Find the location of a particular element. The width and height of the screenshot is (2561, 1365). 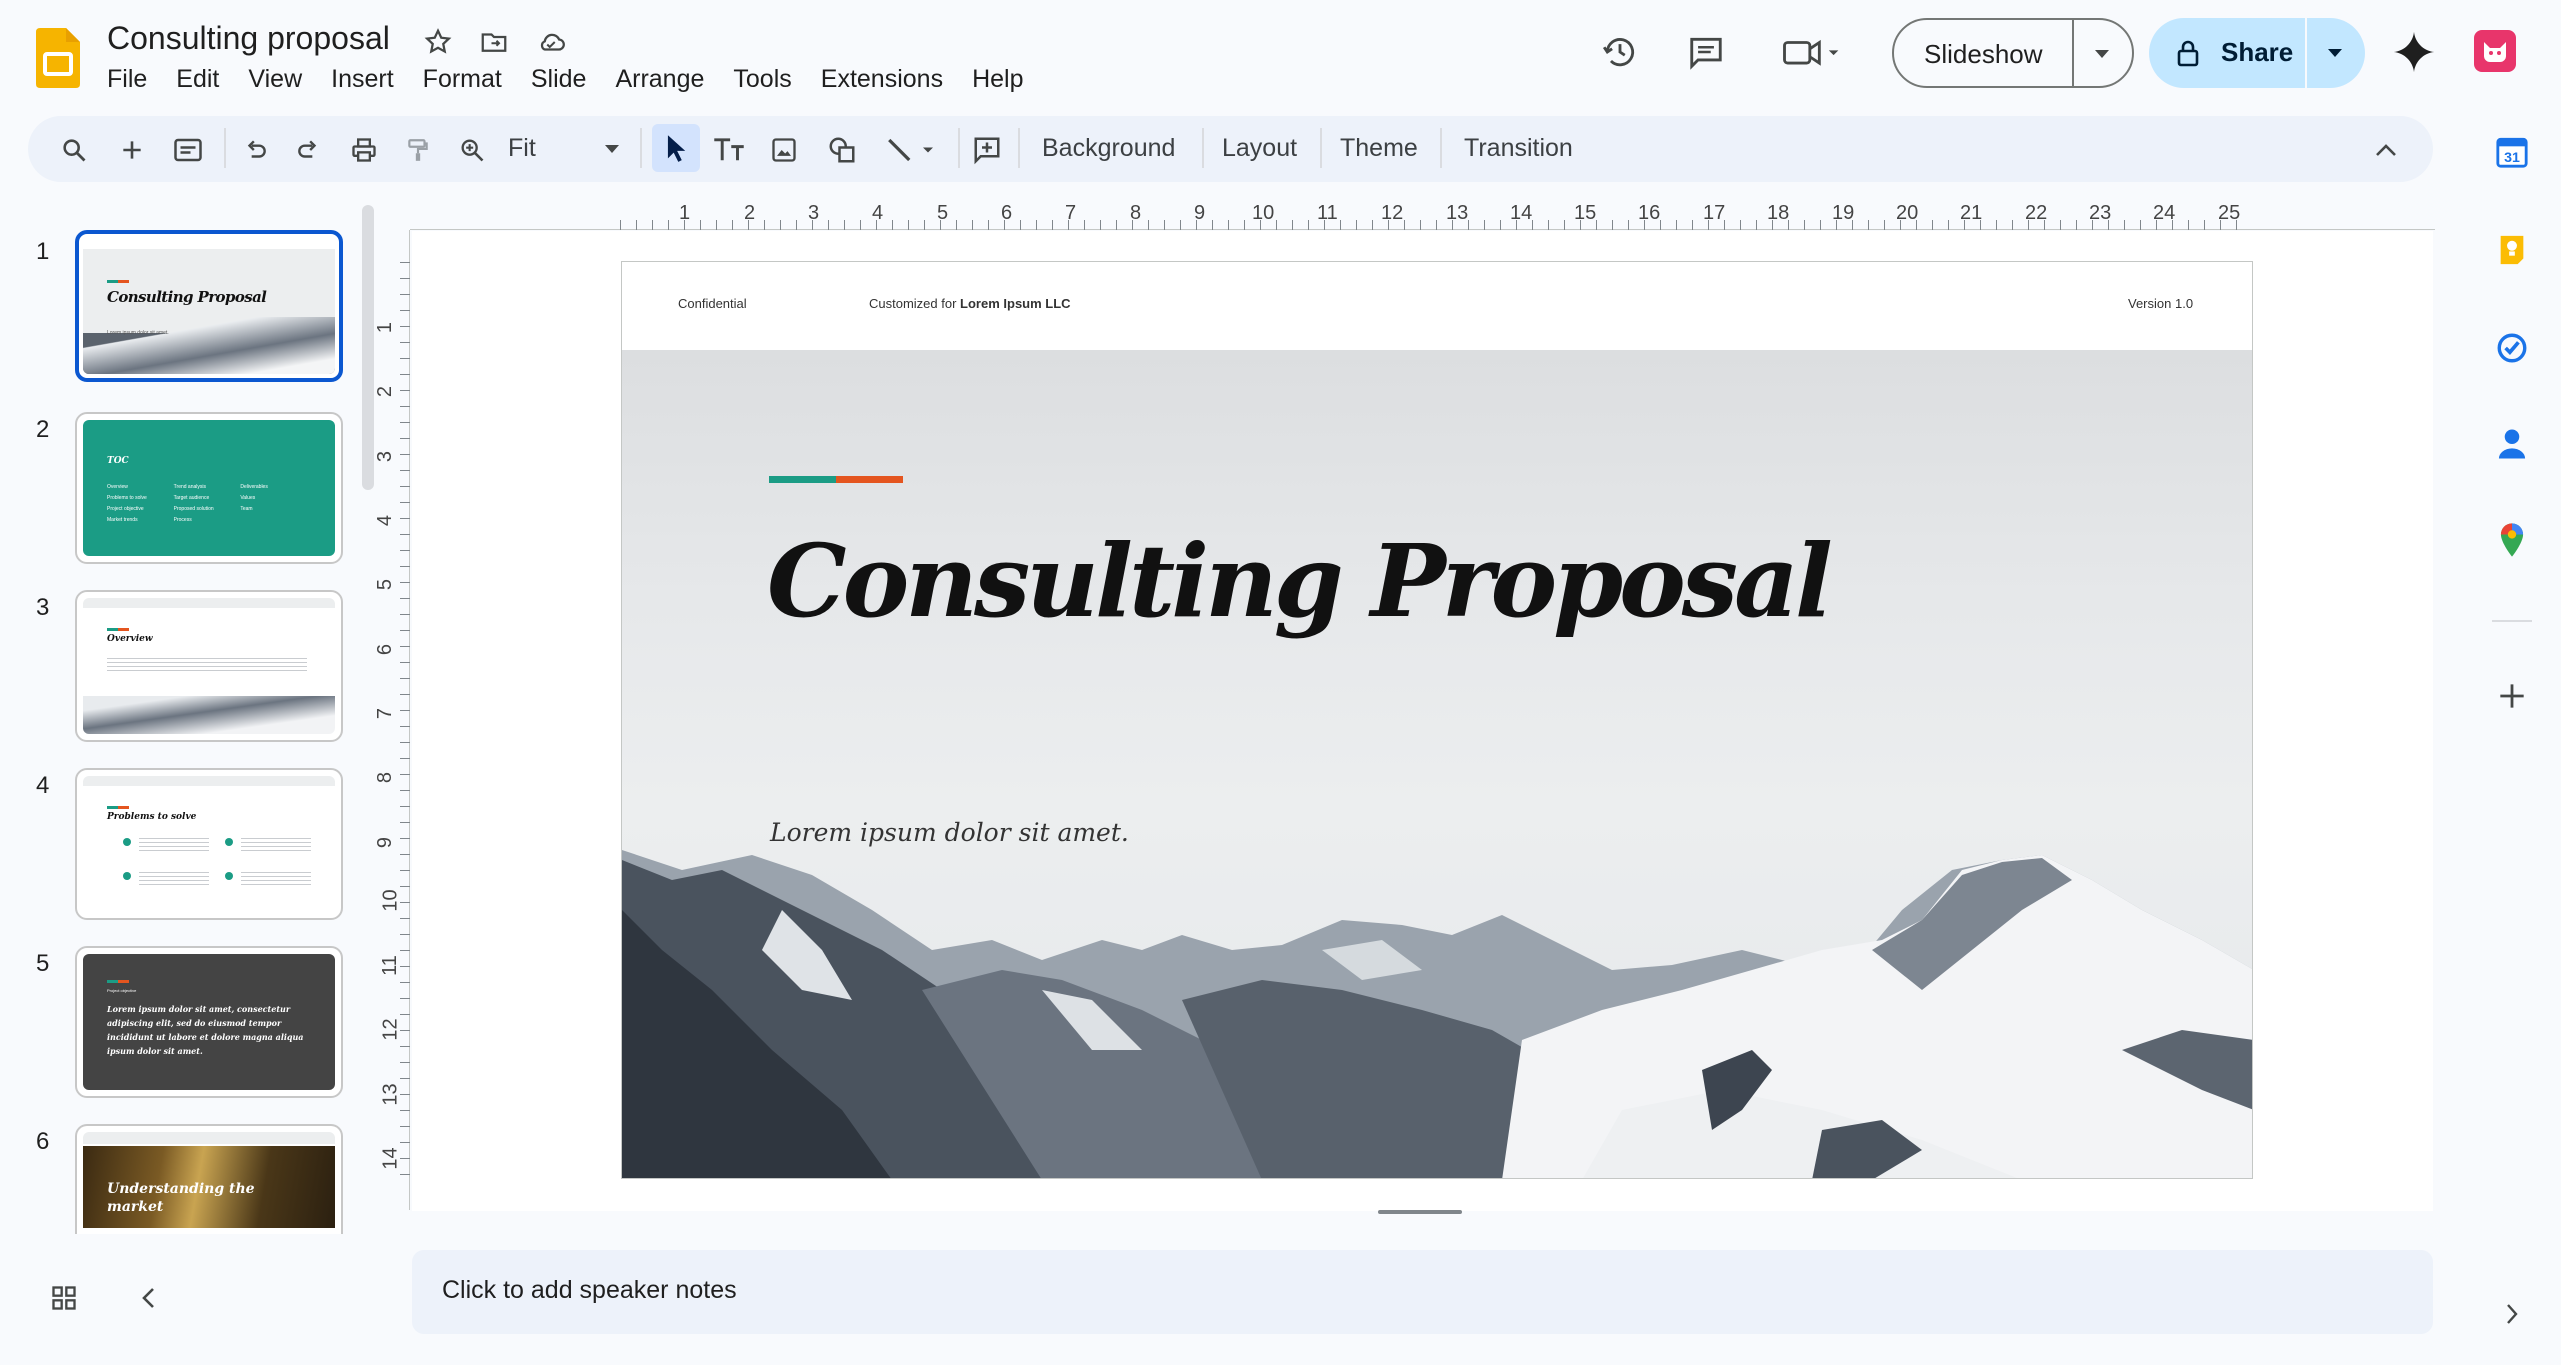

slide-number: 6 is located at coordinates (43, 1141).